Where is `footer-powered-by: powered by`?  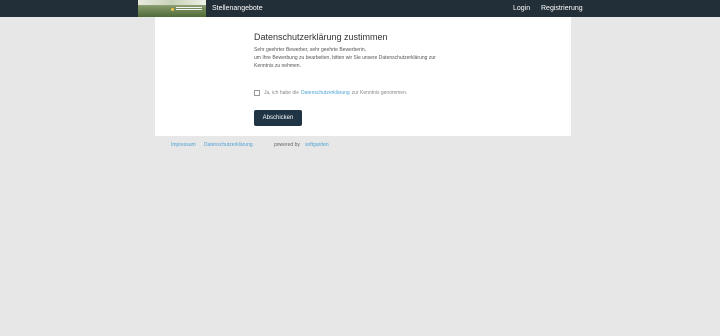 footer-powered-by: powered by is located at coordinates (287, 145).